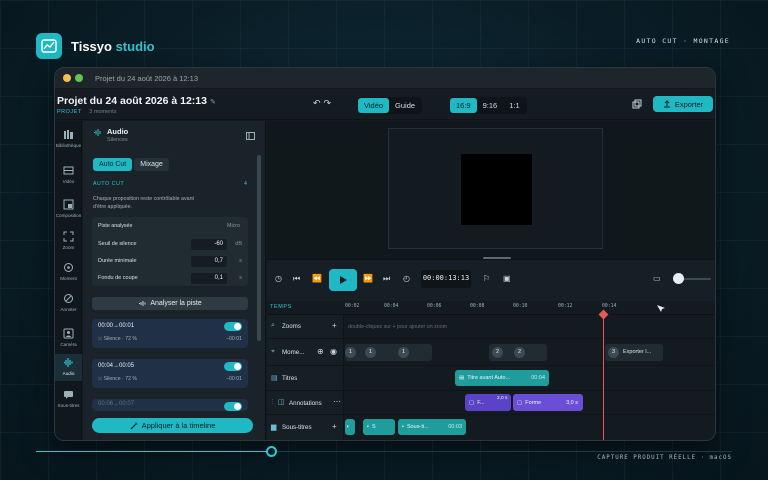 Image resolution: width=768 pixels, height=480 pixels. Describe the element at coordinates (350, 427) in the screenshot. I see `subtitle-clip: ◖` at that location.